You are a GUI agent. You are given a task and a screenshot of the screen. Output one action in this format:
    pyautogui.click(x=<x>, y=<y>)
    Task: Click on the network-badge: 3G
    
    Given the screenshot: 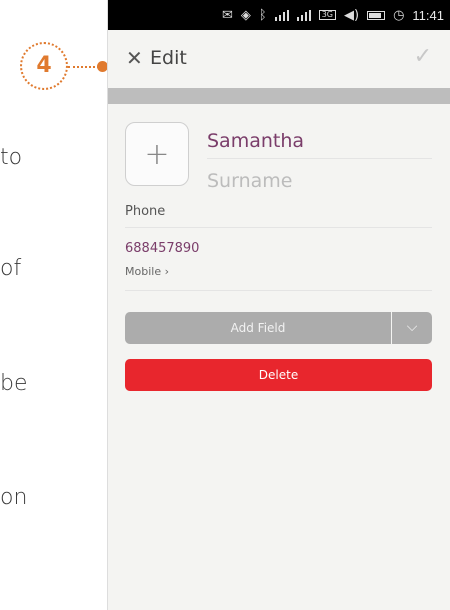 What is the action you would take?
    pyautogui.click(x=327, y=15)
    